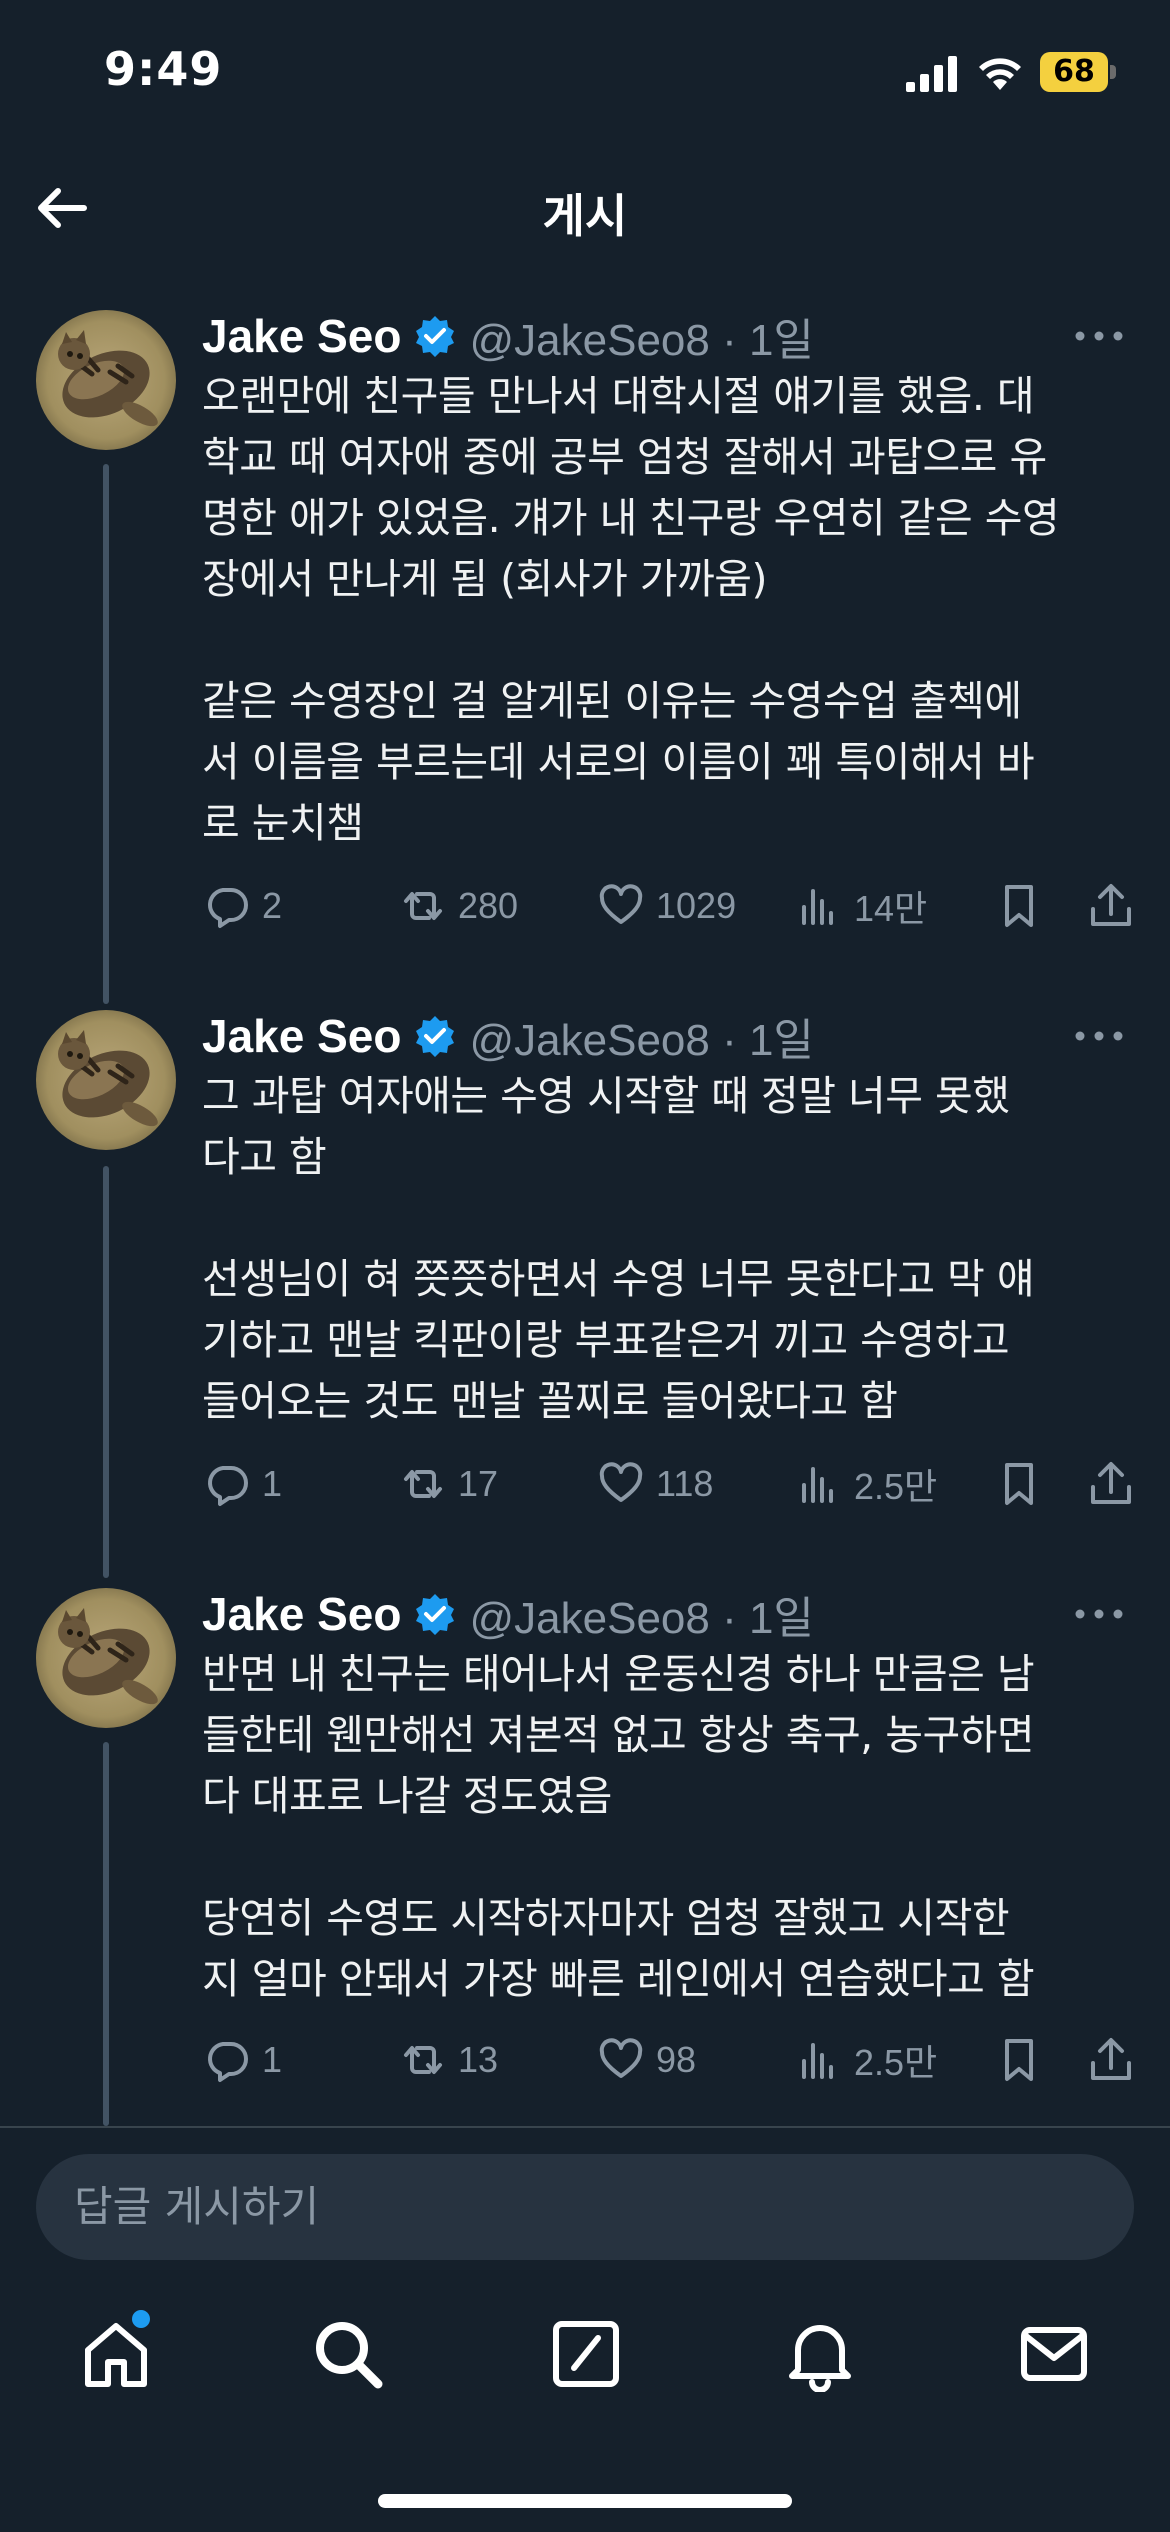 The image size is (1170, 2532). What do you see at coordinates (646, 2060) in the screenshot?
I see `like-button: 98` at bounding box center [646, 2060].